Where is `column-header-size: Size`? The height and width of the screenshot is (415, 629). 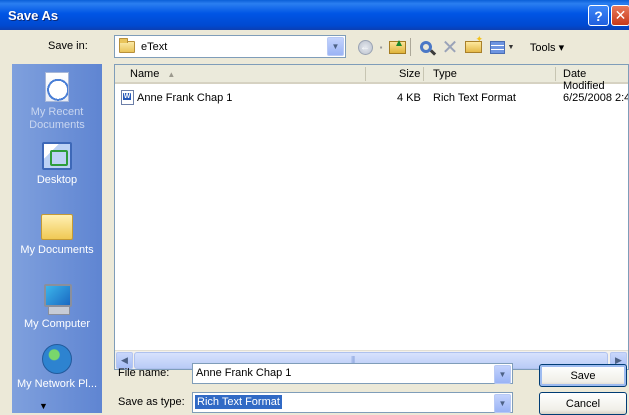 column-header-size: Size is located at coordinates (409, 74).